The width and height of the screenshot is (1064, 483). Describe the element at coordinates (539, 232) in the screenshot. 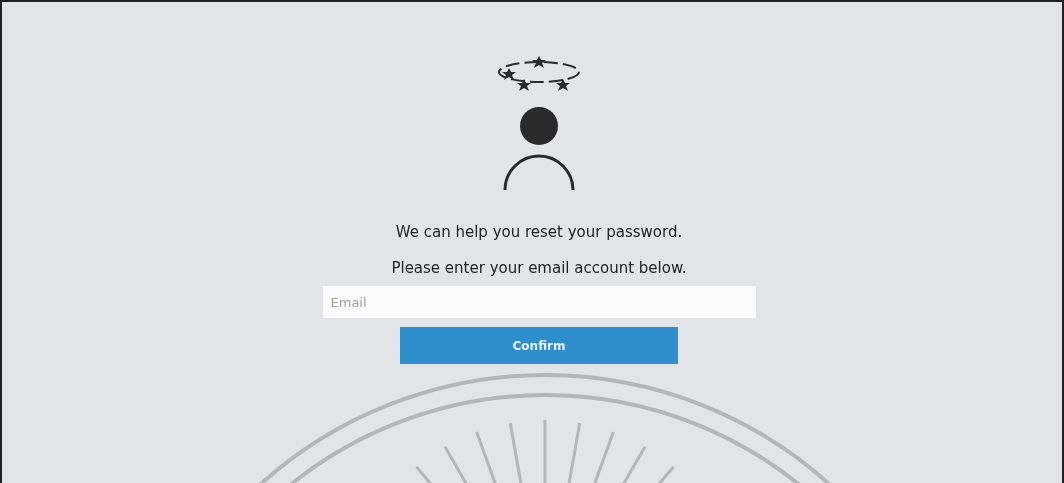

I see `instruction-text: We can help you reset your password.` at that location.